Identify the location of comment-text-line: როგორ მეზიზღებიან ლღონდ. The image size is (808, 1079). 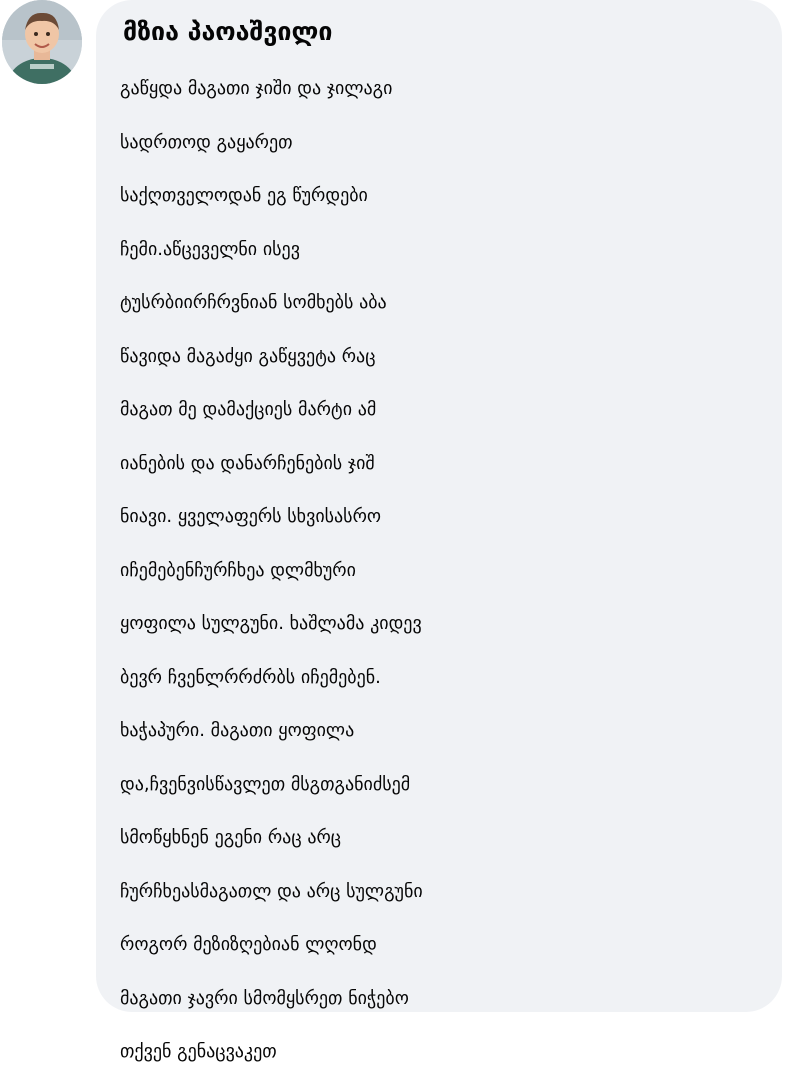
(248, 944).